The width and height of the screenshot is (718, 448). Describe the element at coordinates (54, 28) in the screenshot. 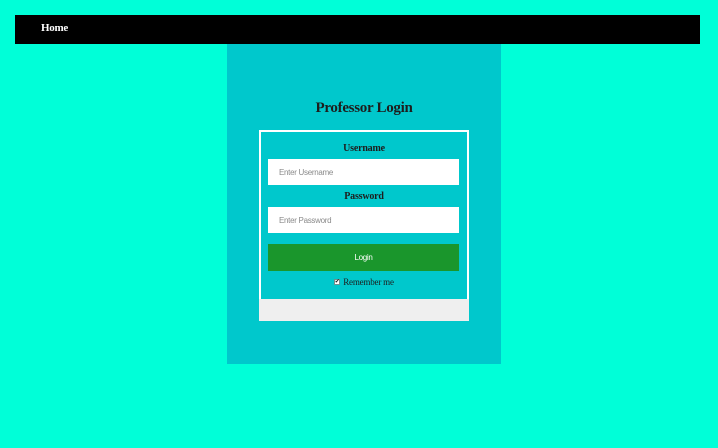

I see `nav-home-link: Home` at that location.